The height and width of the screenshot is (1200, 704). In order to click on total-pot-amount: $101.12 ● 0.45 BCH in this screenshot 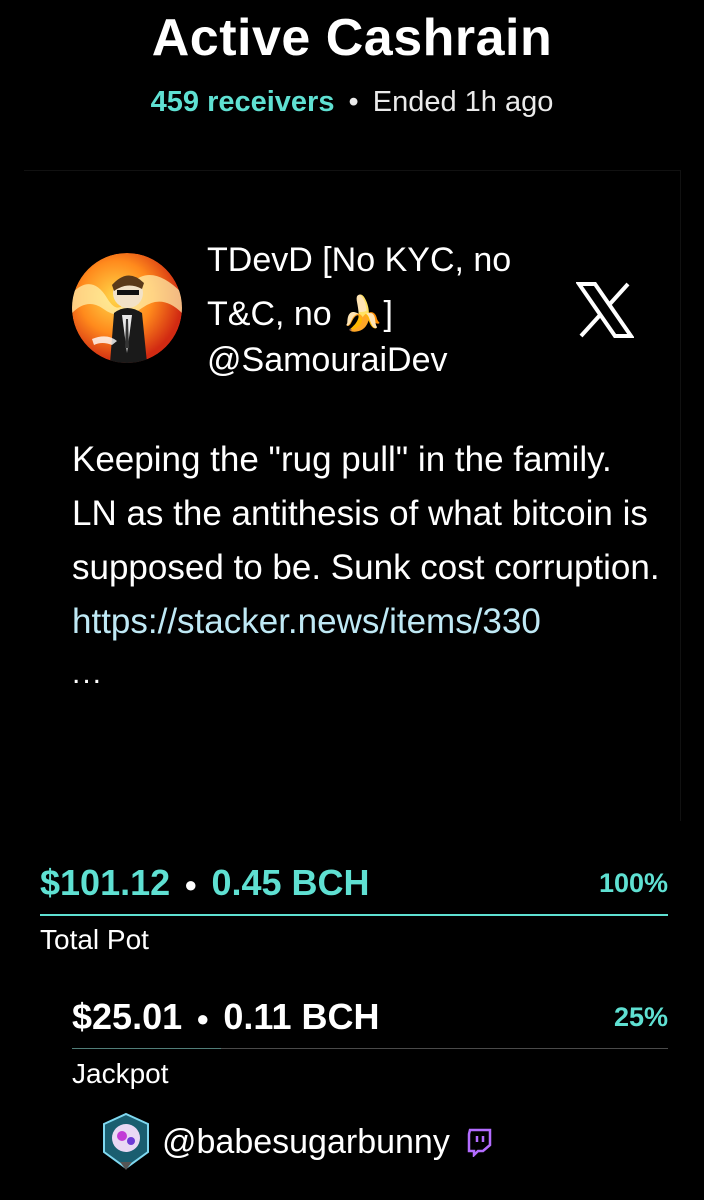, I will do `click(205, 883)`.